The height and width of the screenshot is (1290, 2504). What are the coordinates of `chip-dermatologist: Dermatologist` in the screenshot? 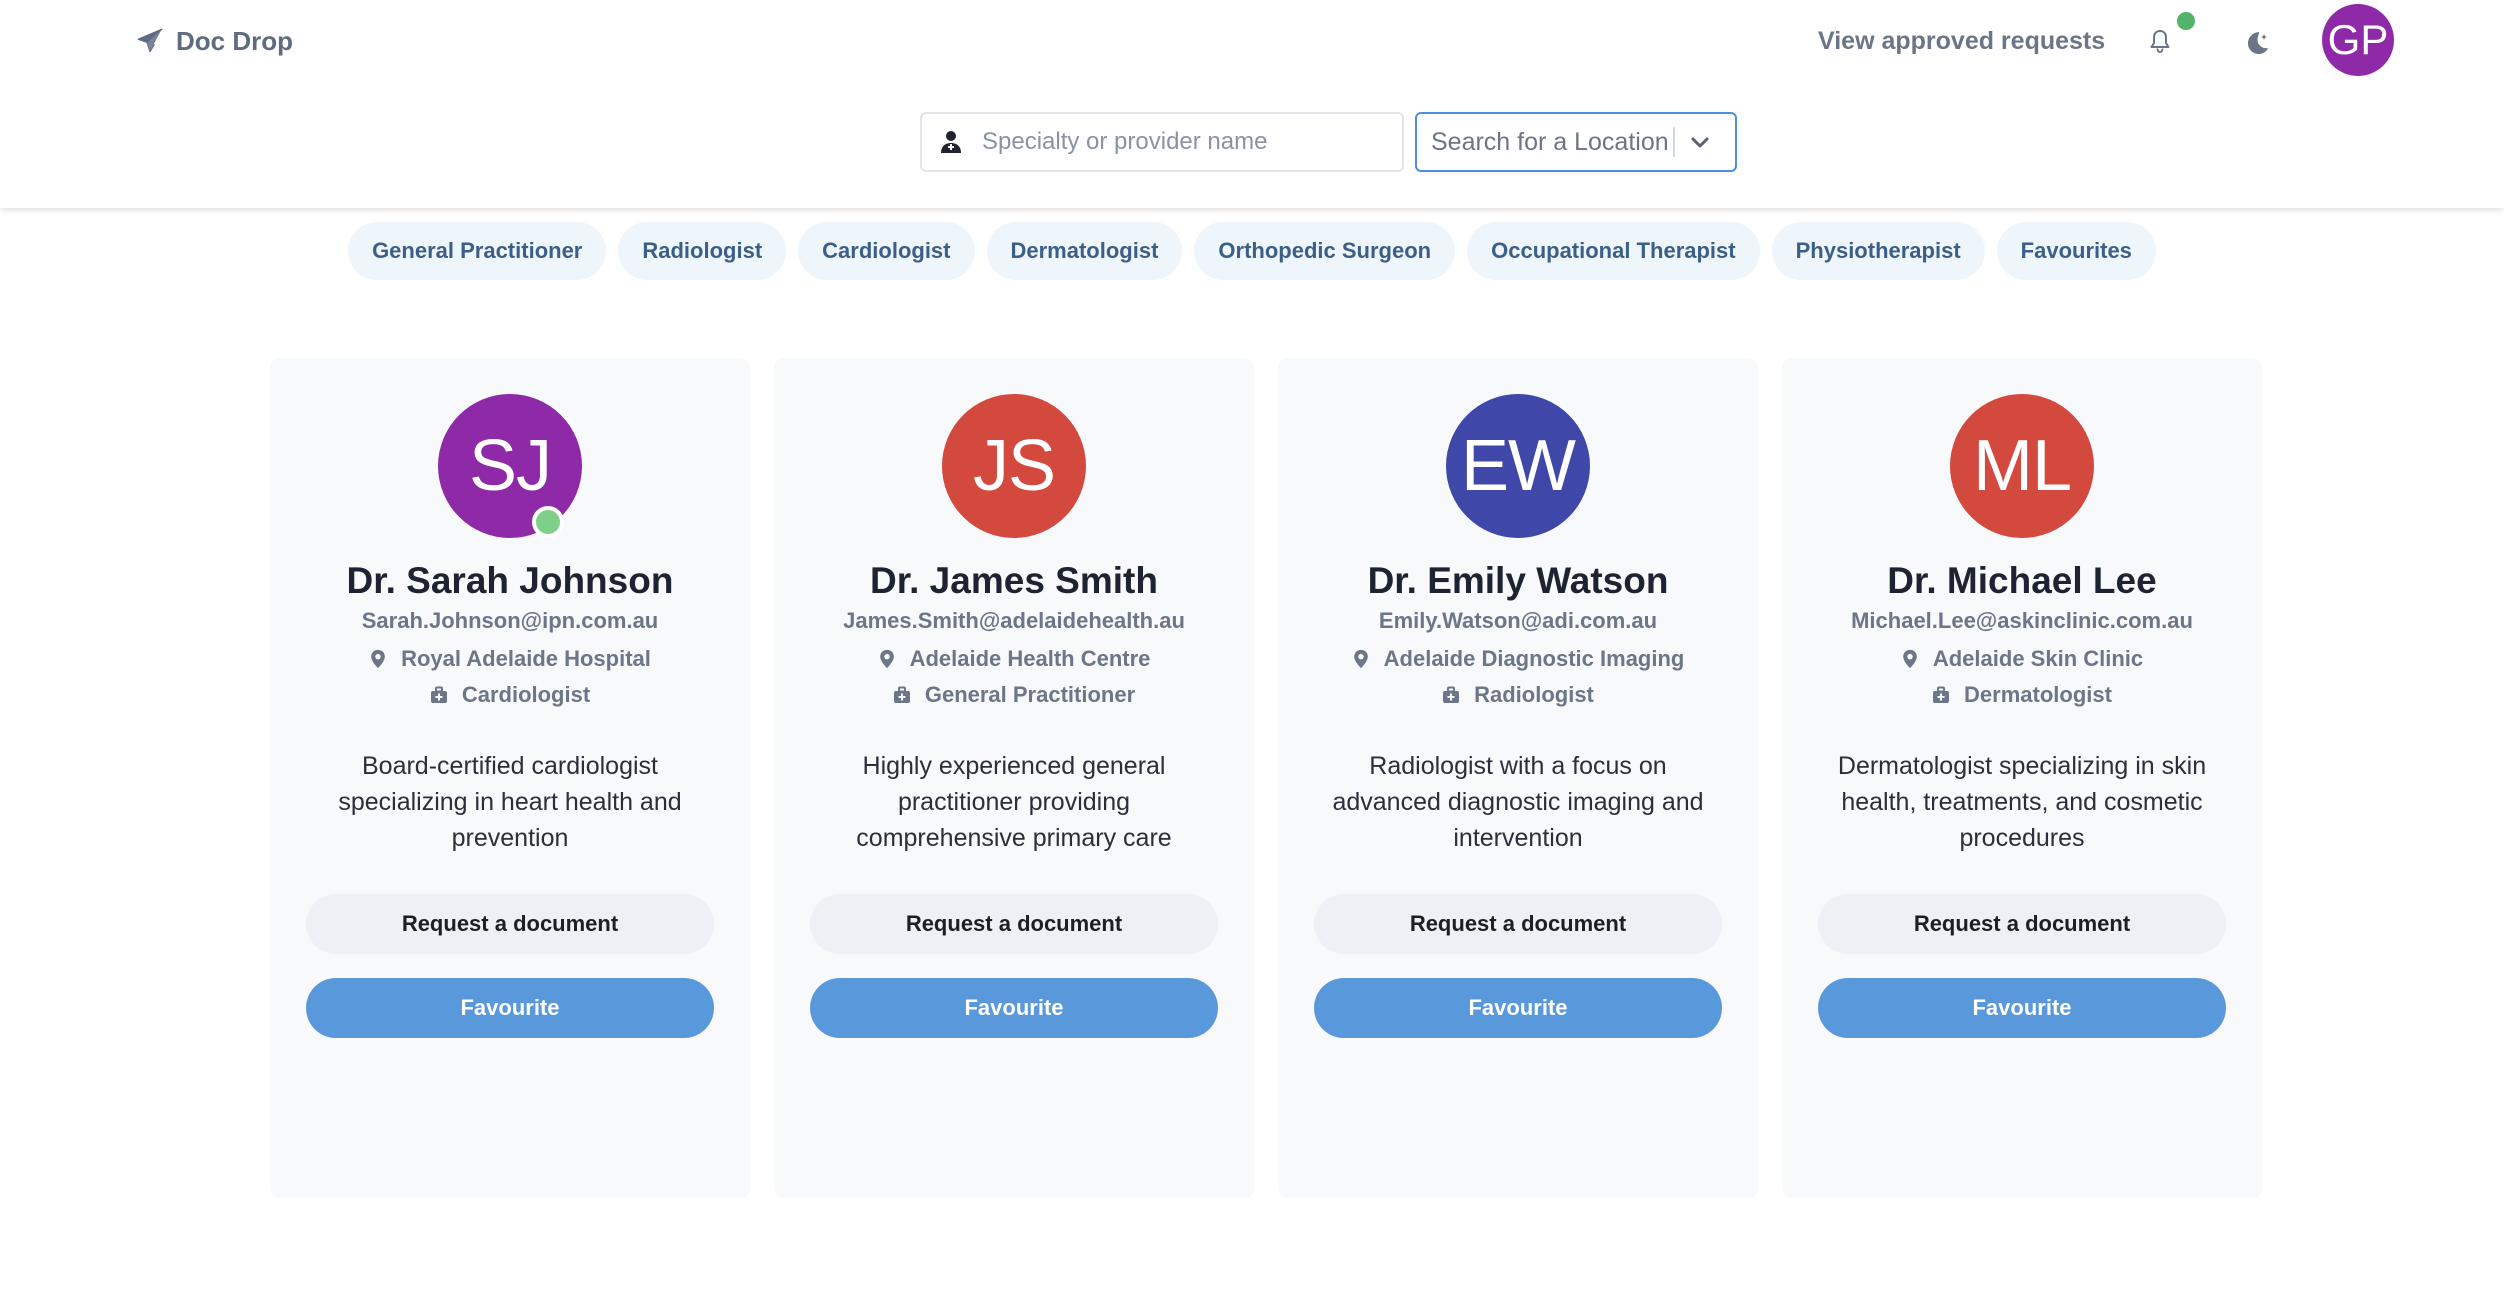 It's located at (1084, 251).